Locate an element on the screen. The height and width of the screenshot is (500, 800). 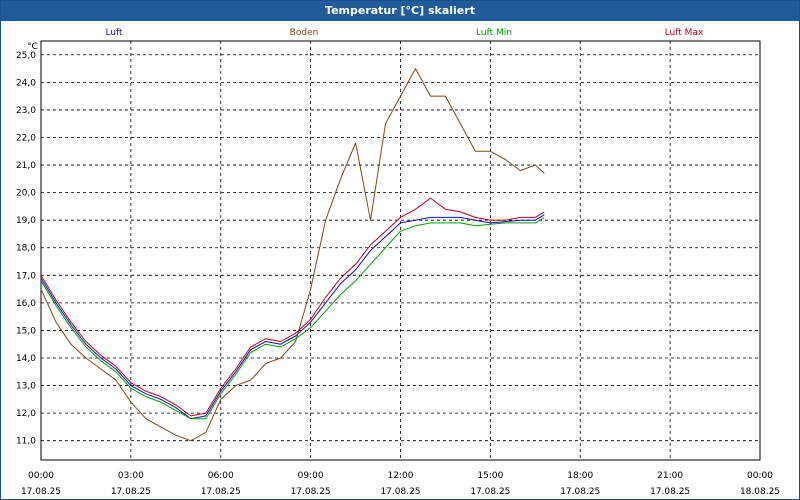
y-tick-label: 19,0 is located at coordinates (26, 221).